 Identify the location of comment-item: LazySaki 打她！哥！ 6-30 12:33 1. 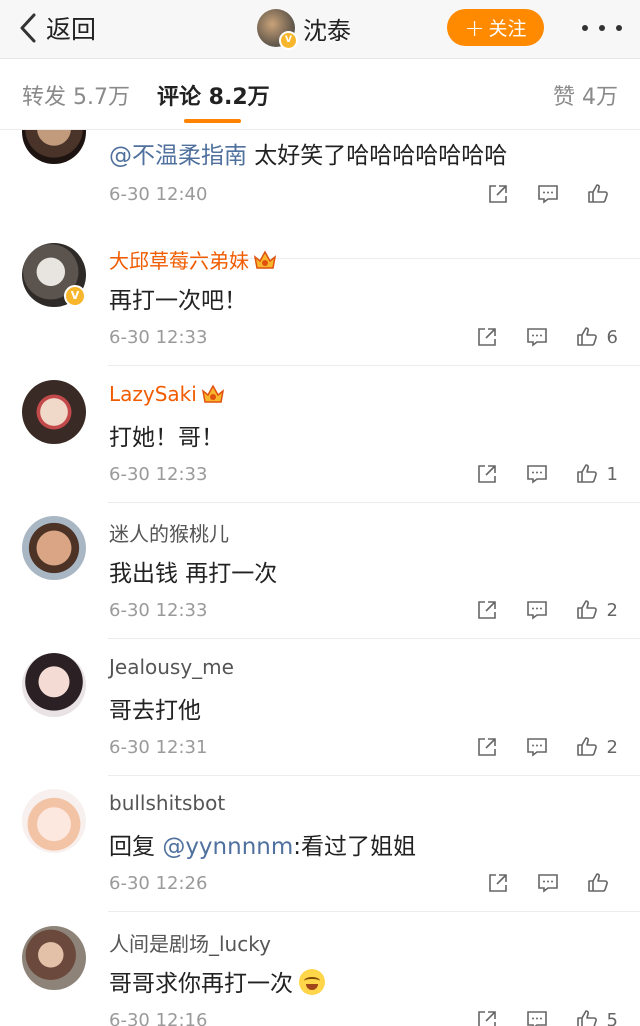
(320, 434).